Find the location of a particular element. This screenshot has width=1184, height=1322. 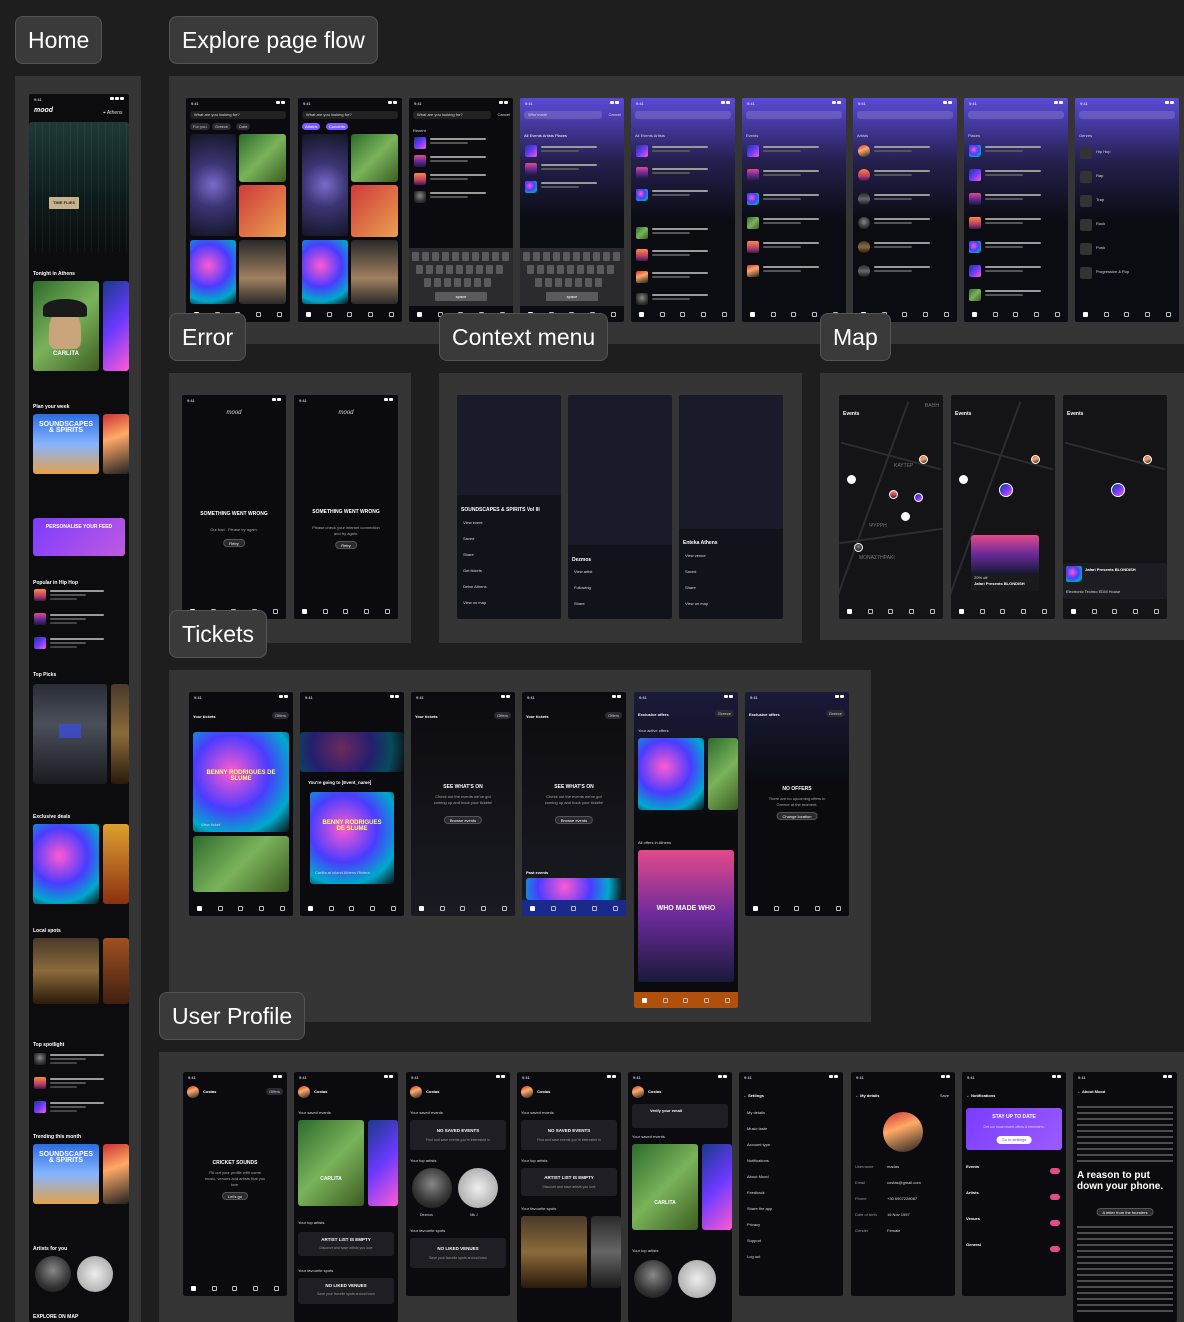

error-frame-label: Error is located at coordinates (208, 337).